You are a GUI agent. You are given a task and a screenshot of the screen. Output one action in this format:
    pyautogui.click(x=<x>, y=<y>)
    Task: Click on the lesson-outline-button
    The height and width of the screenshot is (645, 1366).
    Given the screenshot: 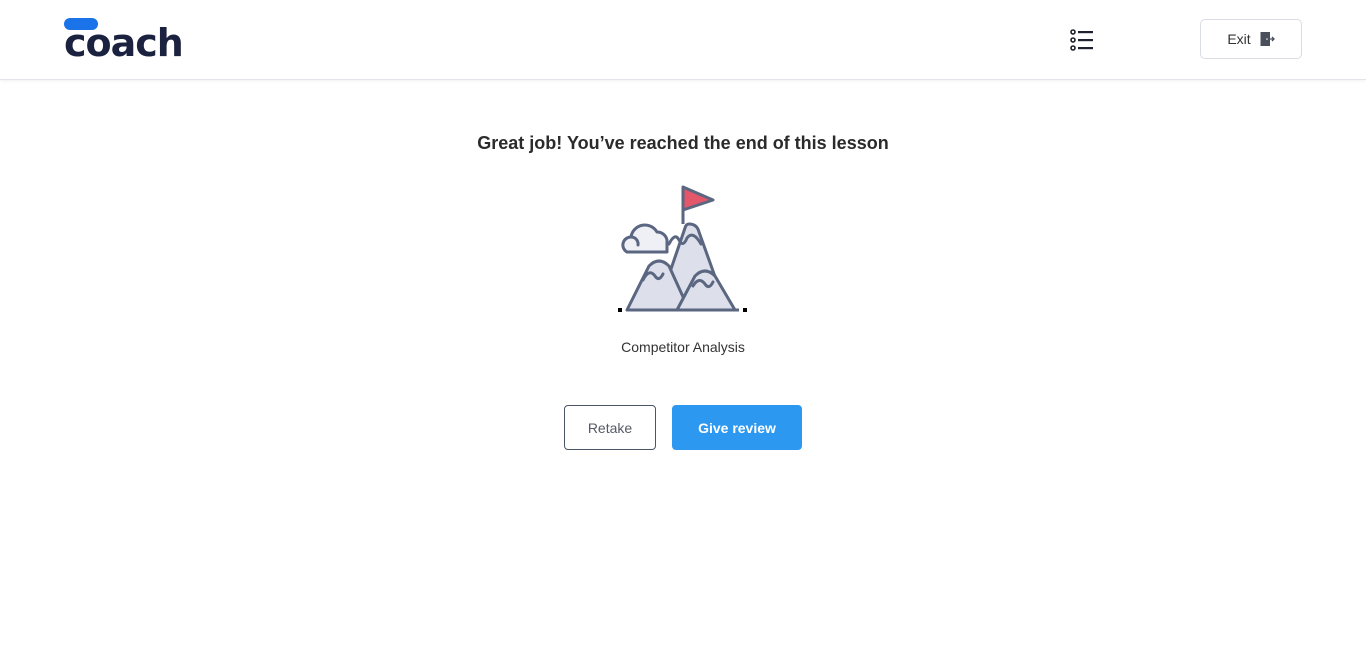 What is the action you would take?
    pyautogui.click(x=1082, y=40)
    